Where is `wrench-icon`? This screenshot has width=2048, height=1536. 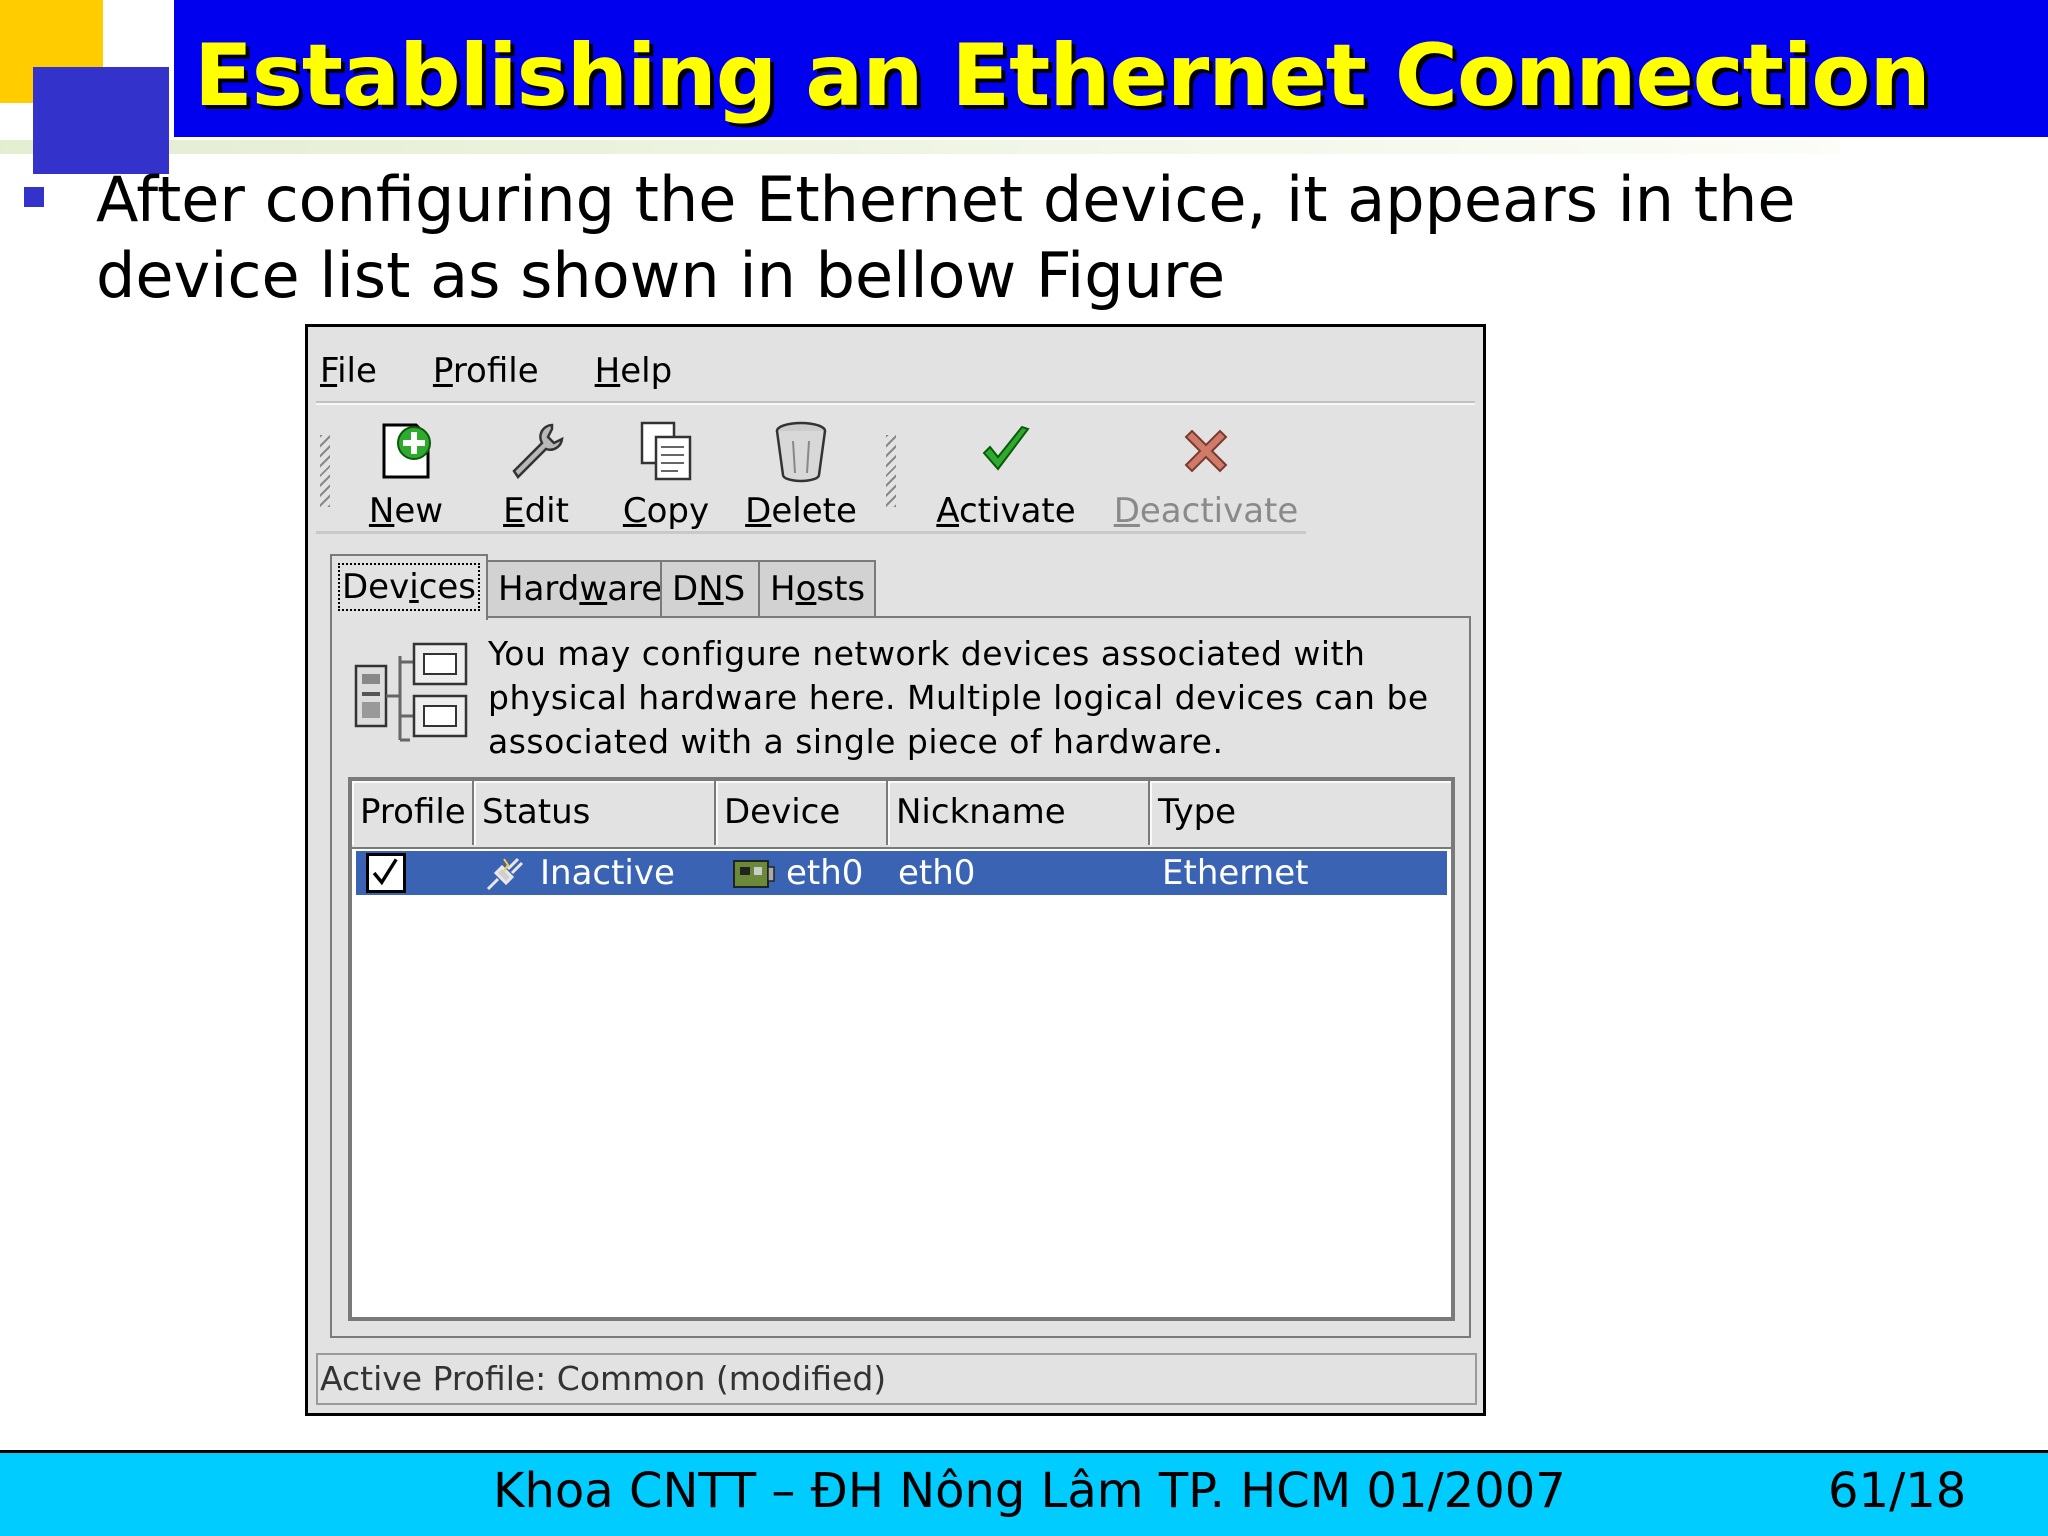
wrench-icon is located at coordinates (538, 451).